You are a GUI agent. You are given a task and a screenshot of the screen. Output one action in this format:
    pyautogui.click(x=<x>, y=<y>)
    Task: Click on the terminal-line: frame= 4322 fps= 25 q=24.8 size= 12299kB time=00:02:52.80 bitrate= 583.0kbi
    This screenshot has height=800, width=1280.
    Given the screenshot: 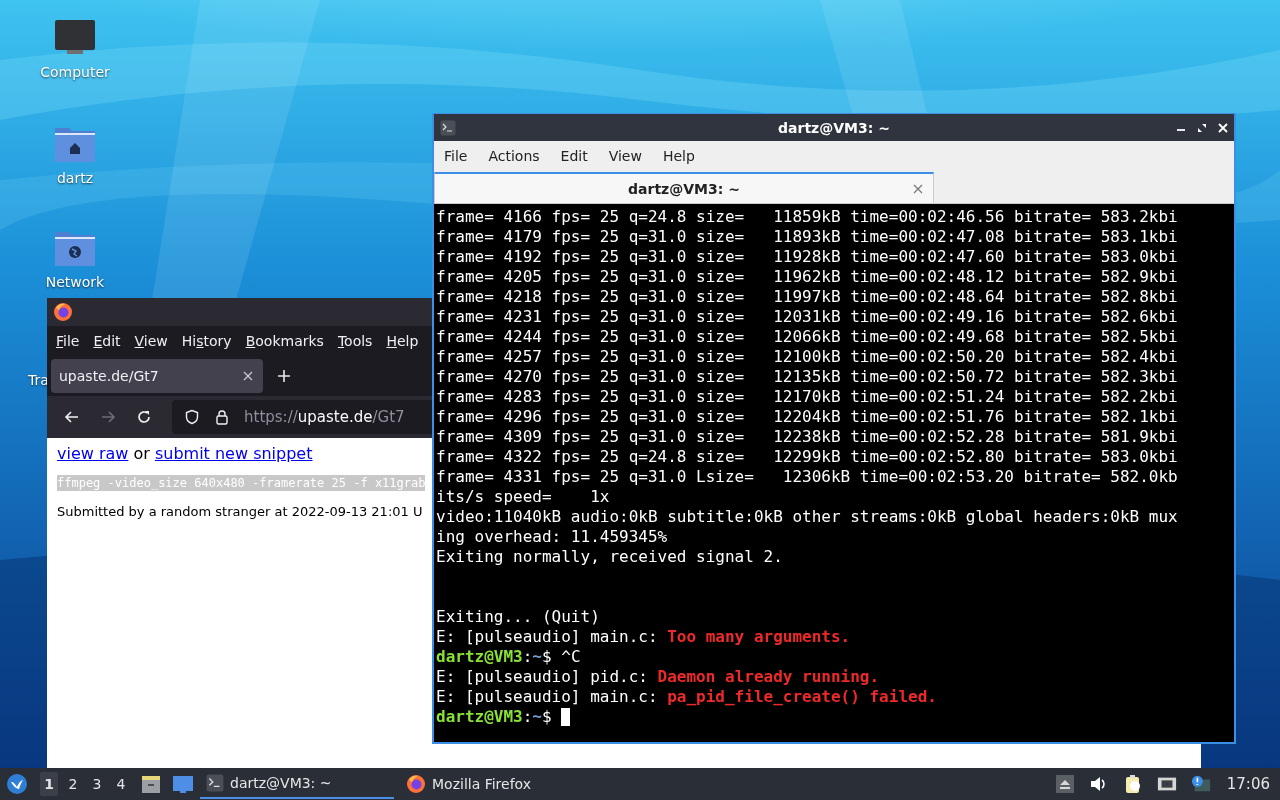 What is the action you would take?
    pyautogui.click(x=807, y=457)
    